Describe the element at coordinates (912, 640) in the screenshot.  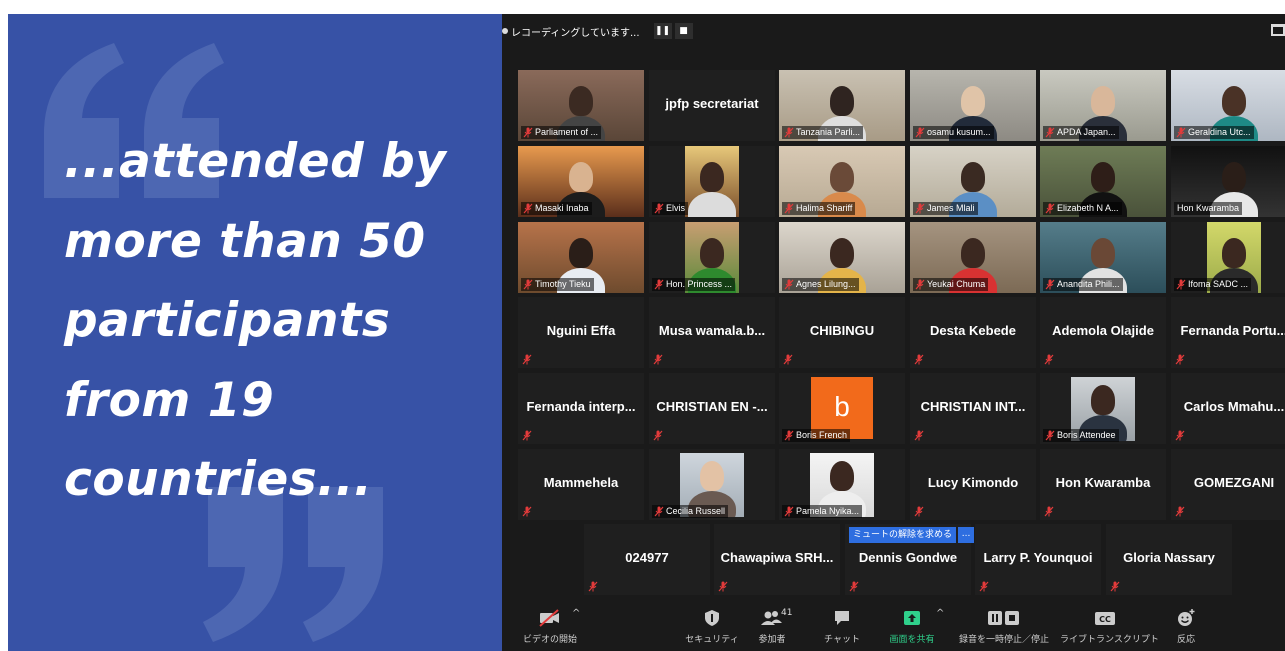
I see `share-screen-label: 画面を共有` at that location.